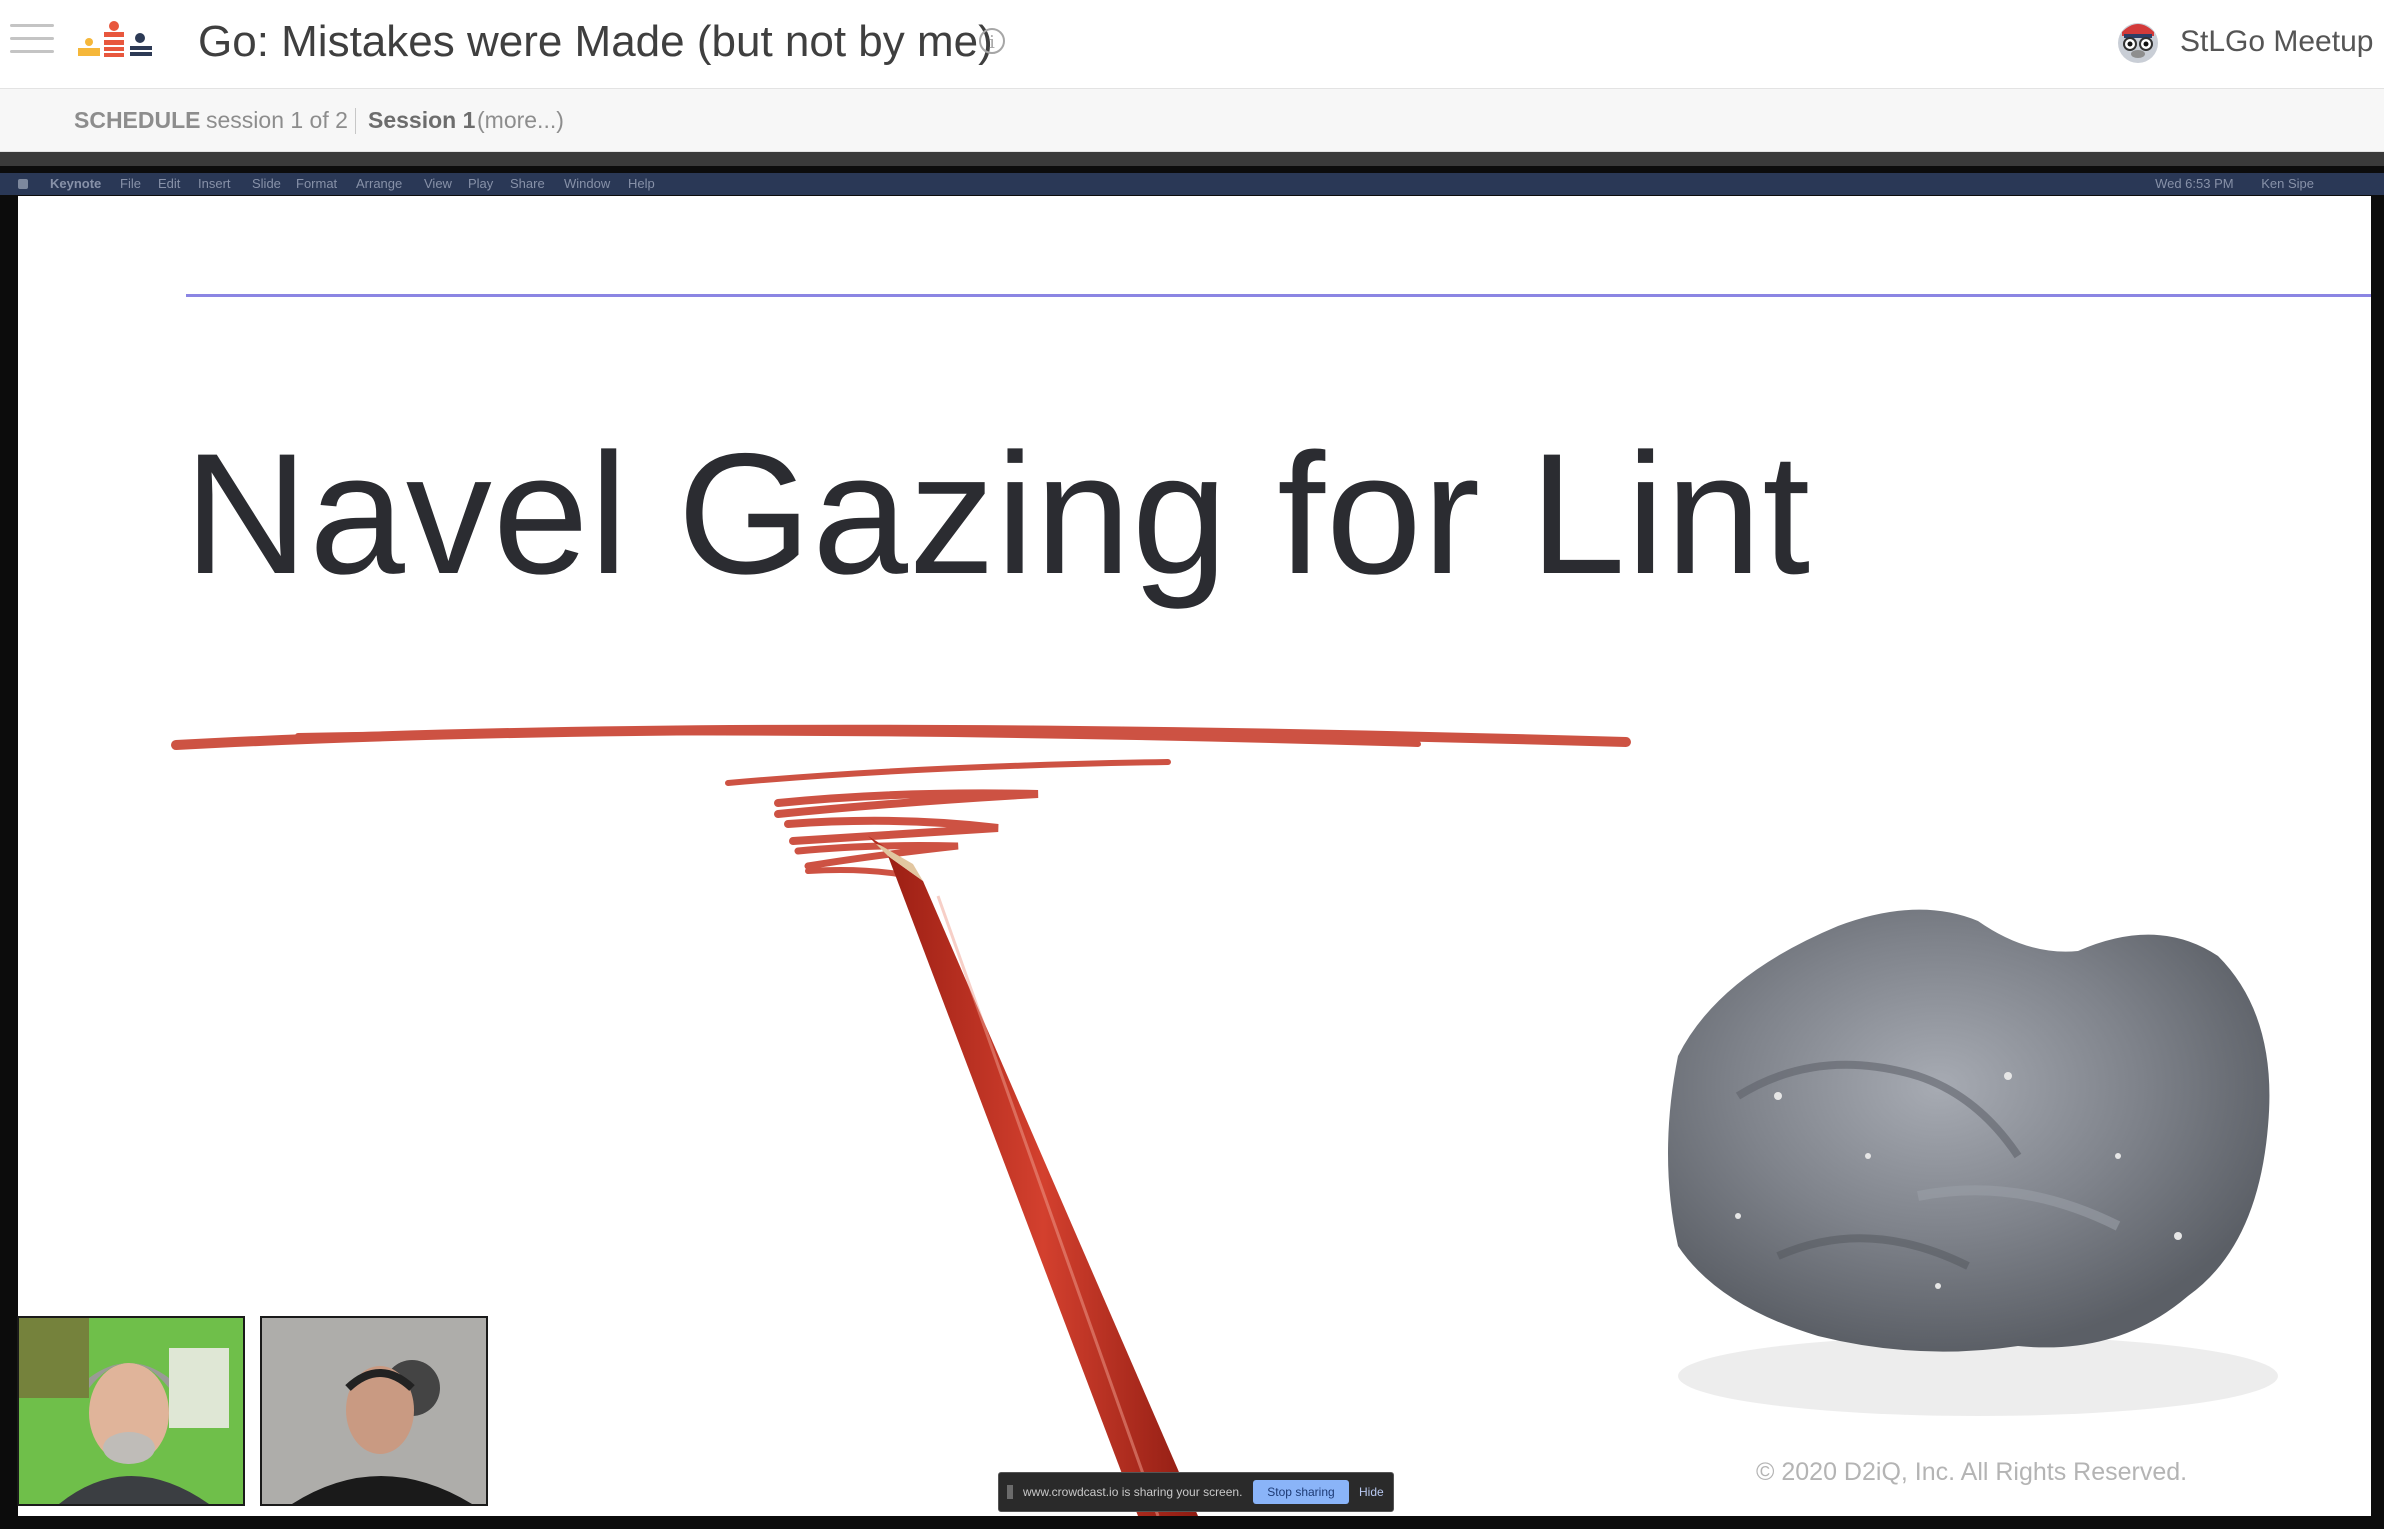 The width and height of the screenshot is (2384, 1529). Describe the element at coordinates (481, 183) in the screenshot. I see `menubar-item: Play` at that location.